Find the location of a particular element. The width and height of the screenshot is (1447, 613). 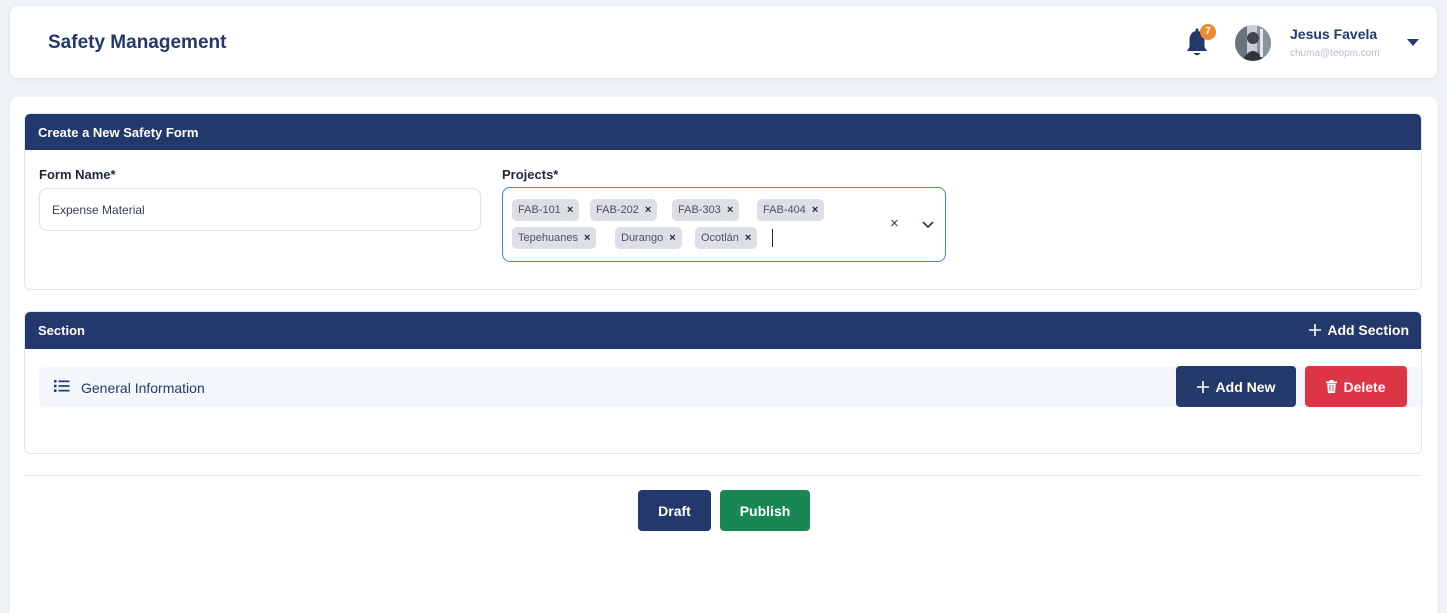

project-chip: FAB-101 × is located at coordinates (546, 210).